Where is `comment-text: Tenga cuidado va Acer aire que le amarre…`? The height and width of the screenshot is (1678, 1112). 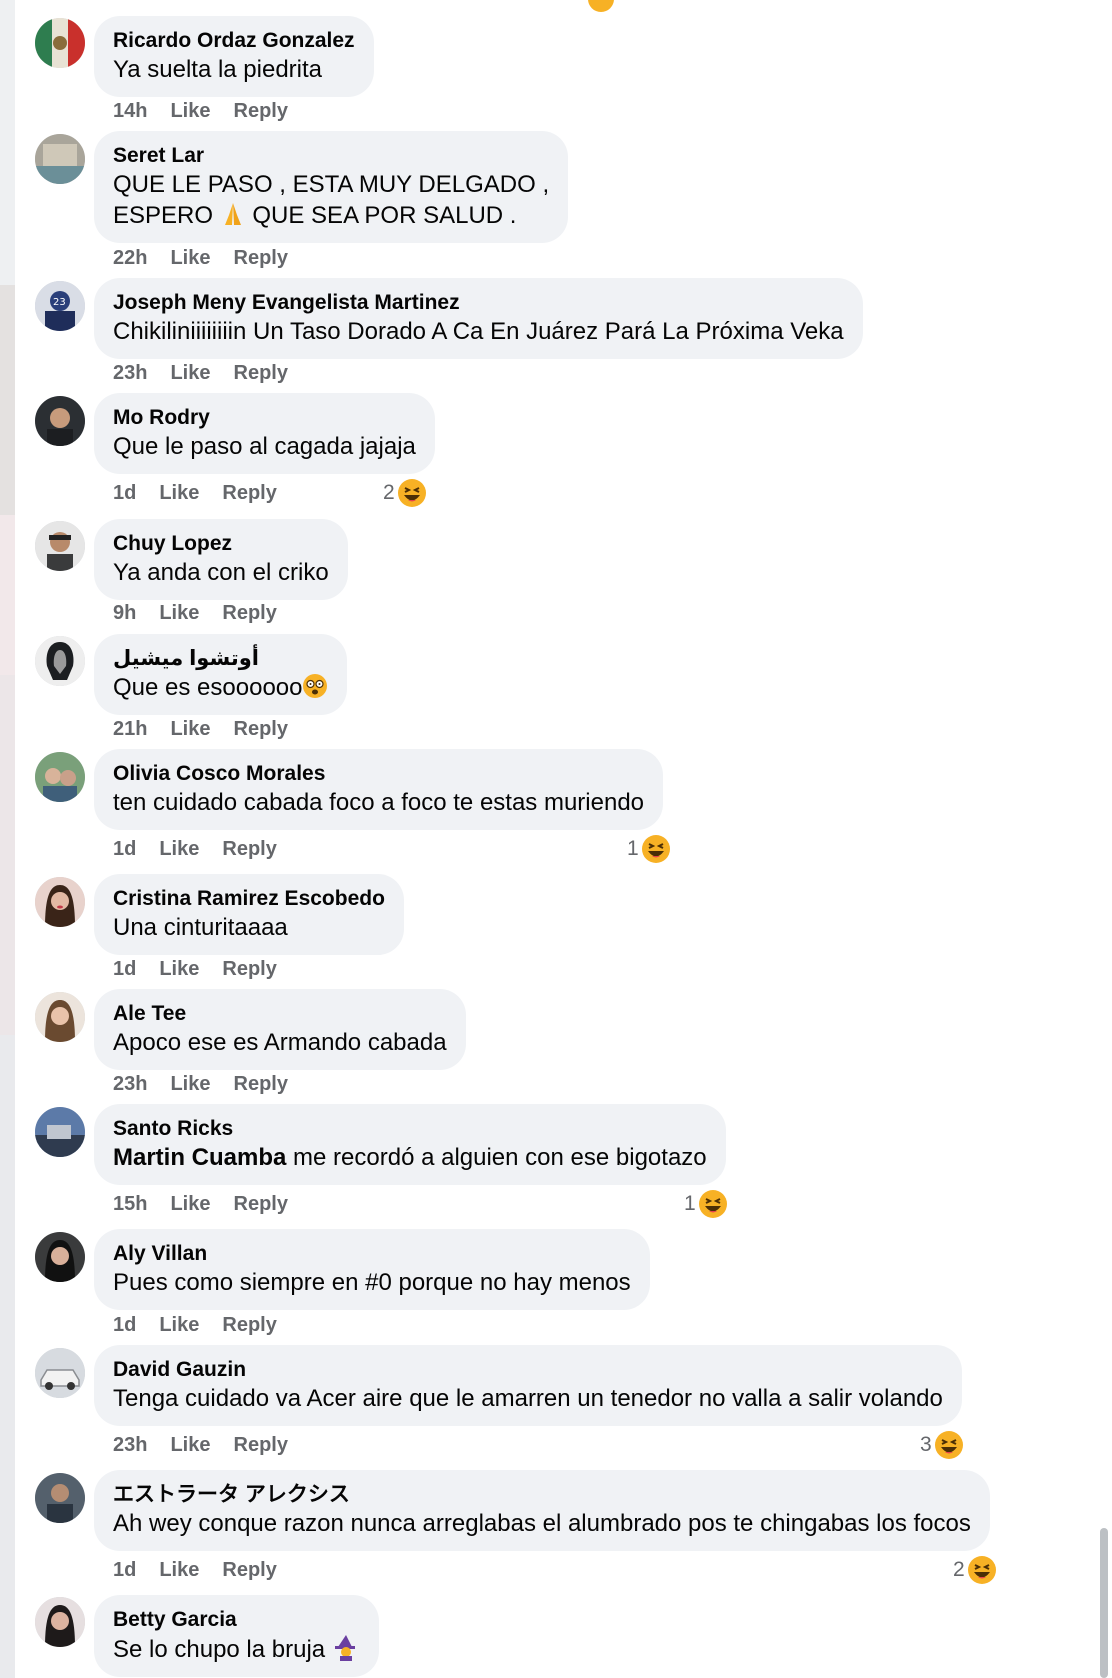 comment-text: Tenga cuidado va Acer aire que le amarre… is located at coordinates (528, 1398).